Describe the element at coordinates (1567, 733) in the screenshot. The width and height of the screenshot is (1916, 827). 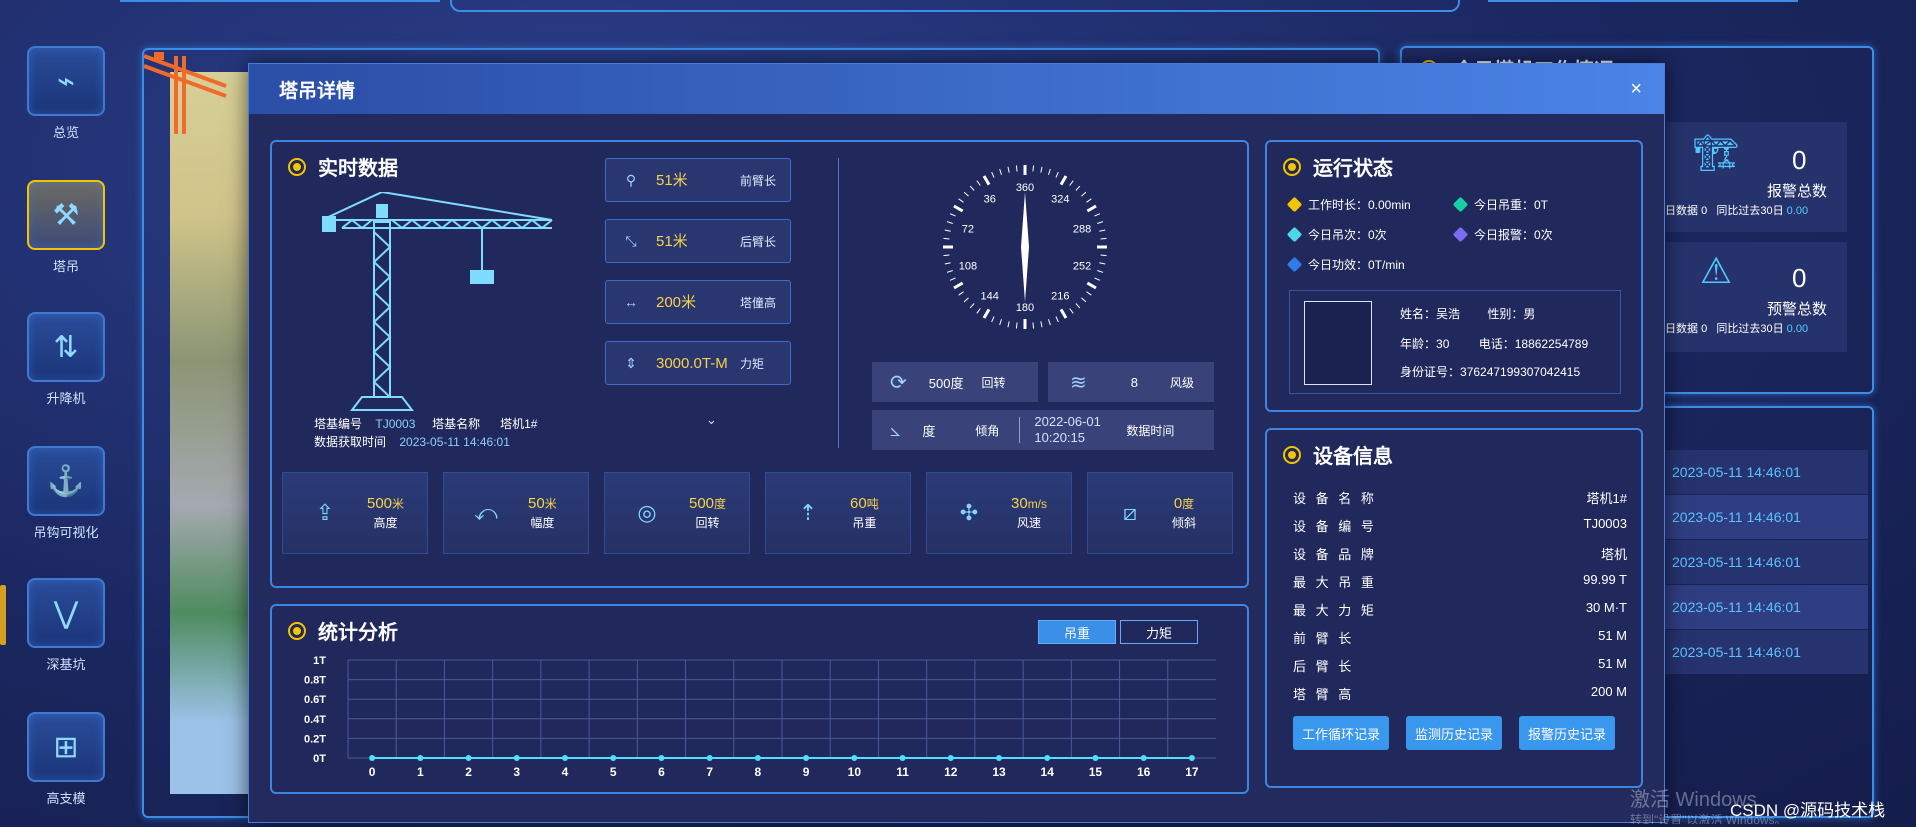
I see `alarm-history-button: 报警历史记录` at that location.